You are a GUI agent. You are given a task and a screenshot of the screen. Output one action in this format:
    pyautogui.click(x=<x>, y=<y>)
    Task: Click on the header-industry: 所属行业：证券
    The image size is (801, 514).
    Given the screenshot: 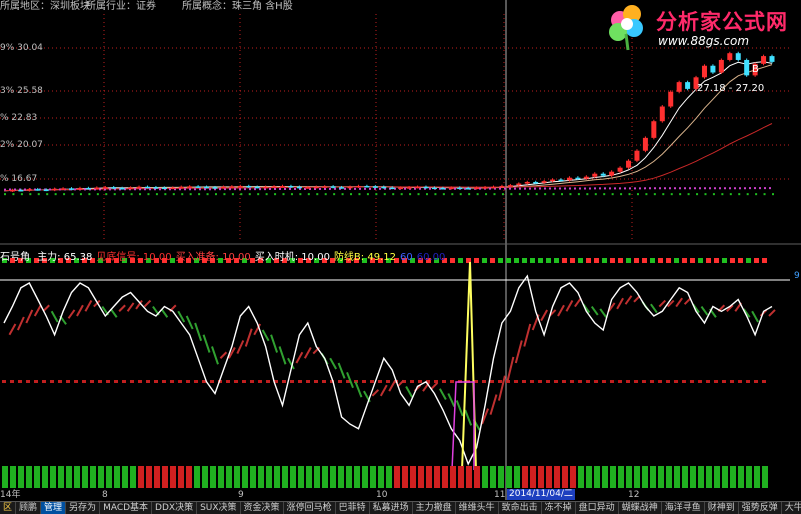 What is the action you would take?
    pyautogui.click(x=121, y=6)
    